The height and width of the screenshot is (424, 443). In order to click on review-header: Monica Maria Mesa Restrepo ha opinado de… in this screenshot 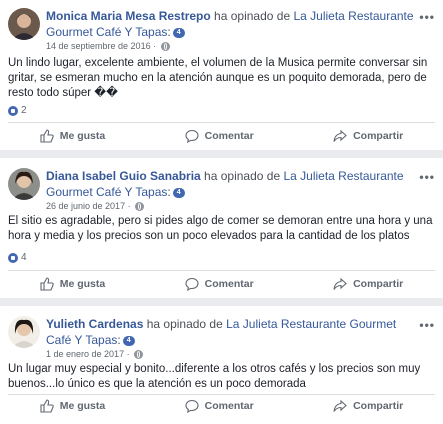, I will do `click(233, 30)`.